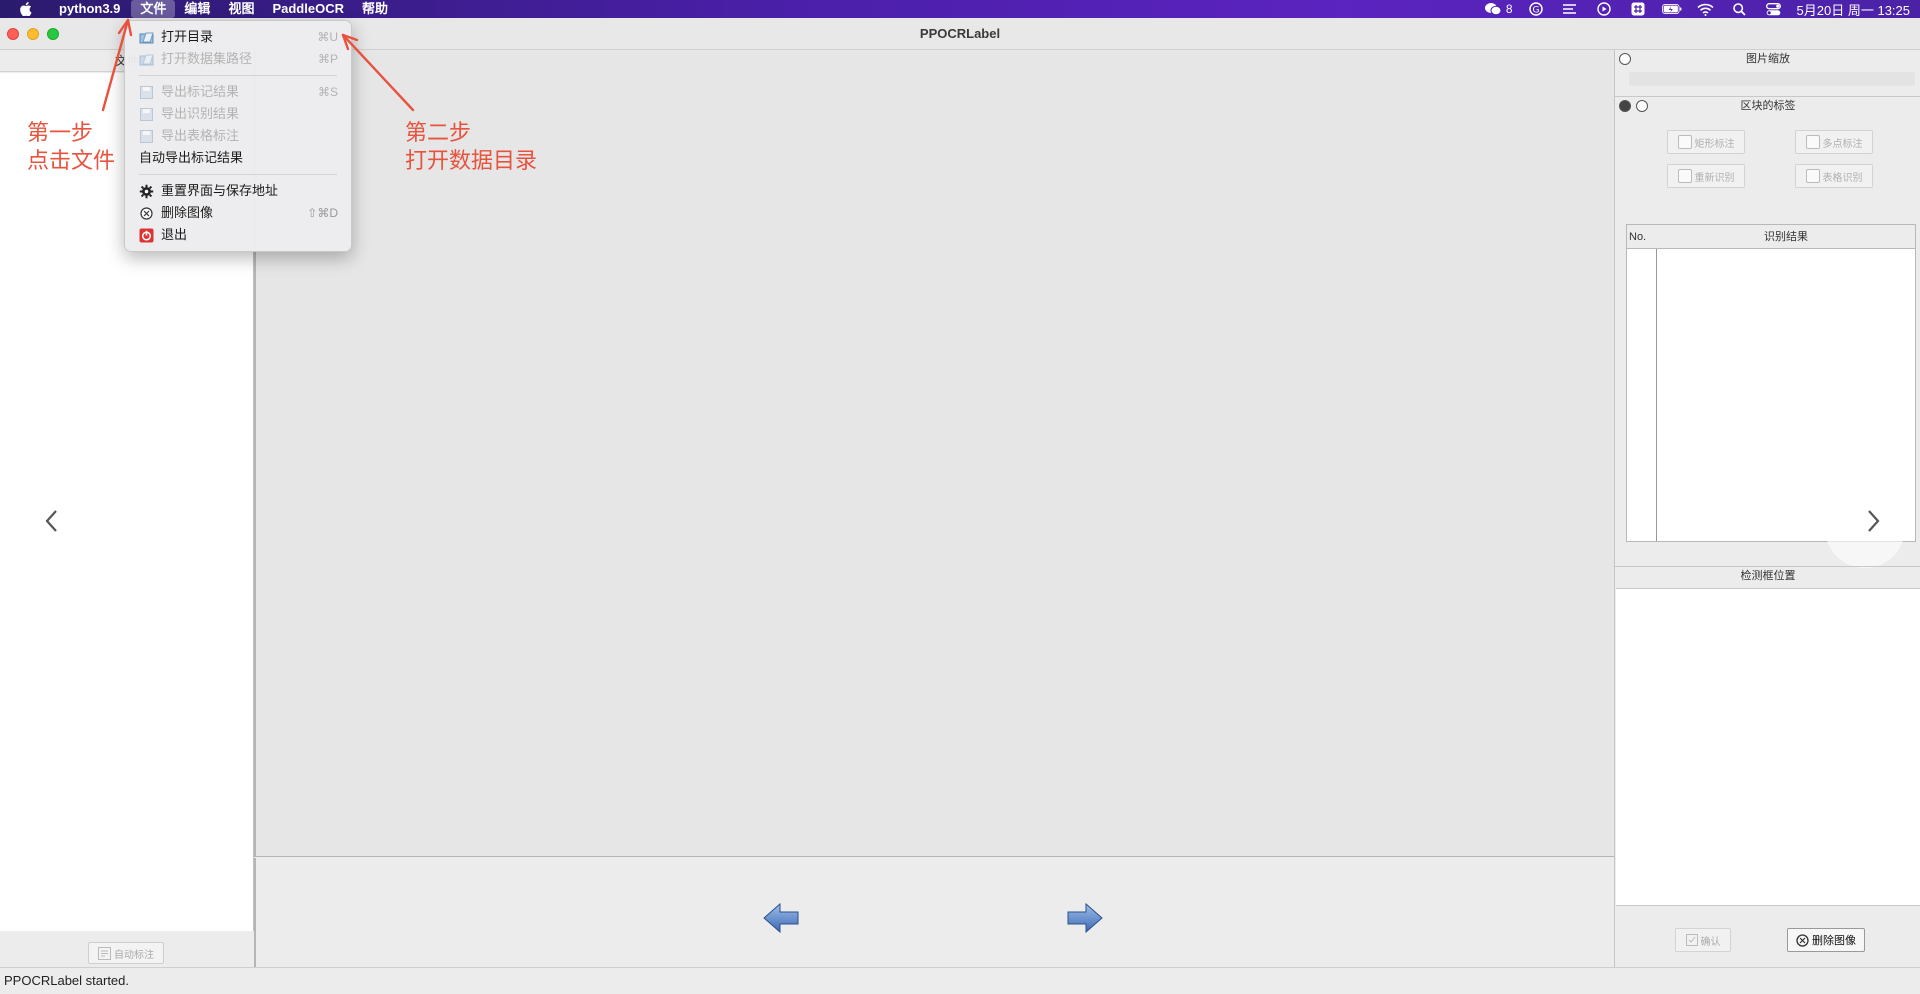  I want to click on input-method-icon, so click(1638, 9).